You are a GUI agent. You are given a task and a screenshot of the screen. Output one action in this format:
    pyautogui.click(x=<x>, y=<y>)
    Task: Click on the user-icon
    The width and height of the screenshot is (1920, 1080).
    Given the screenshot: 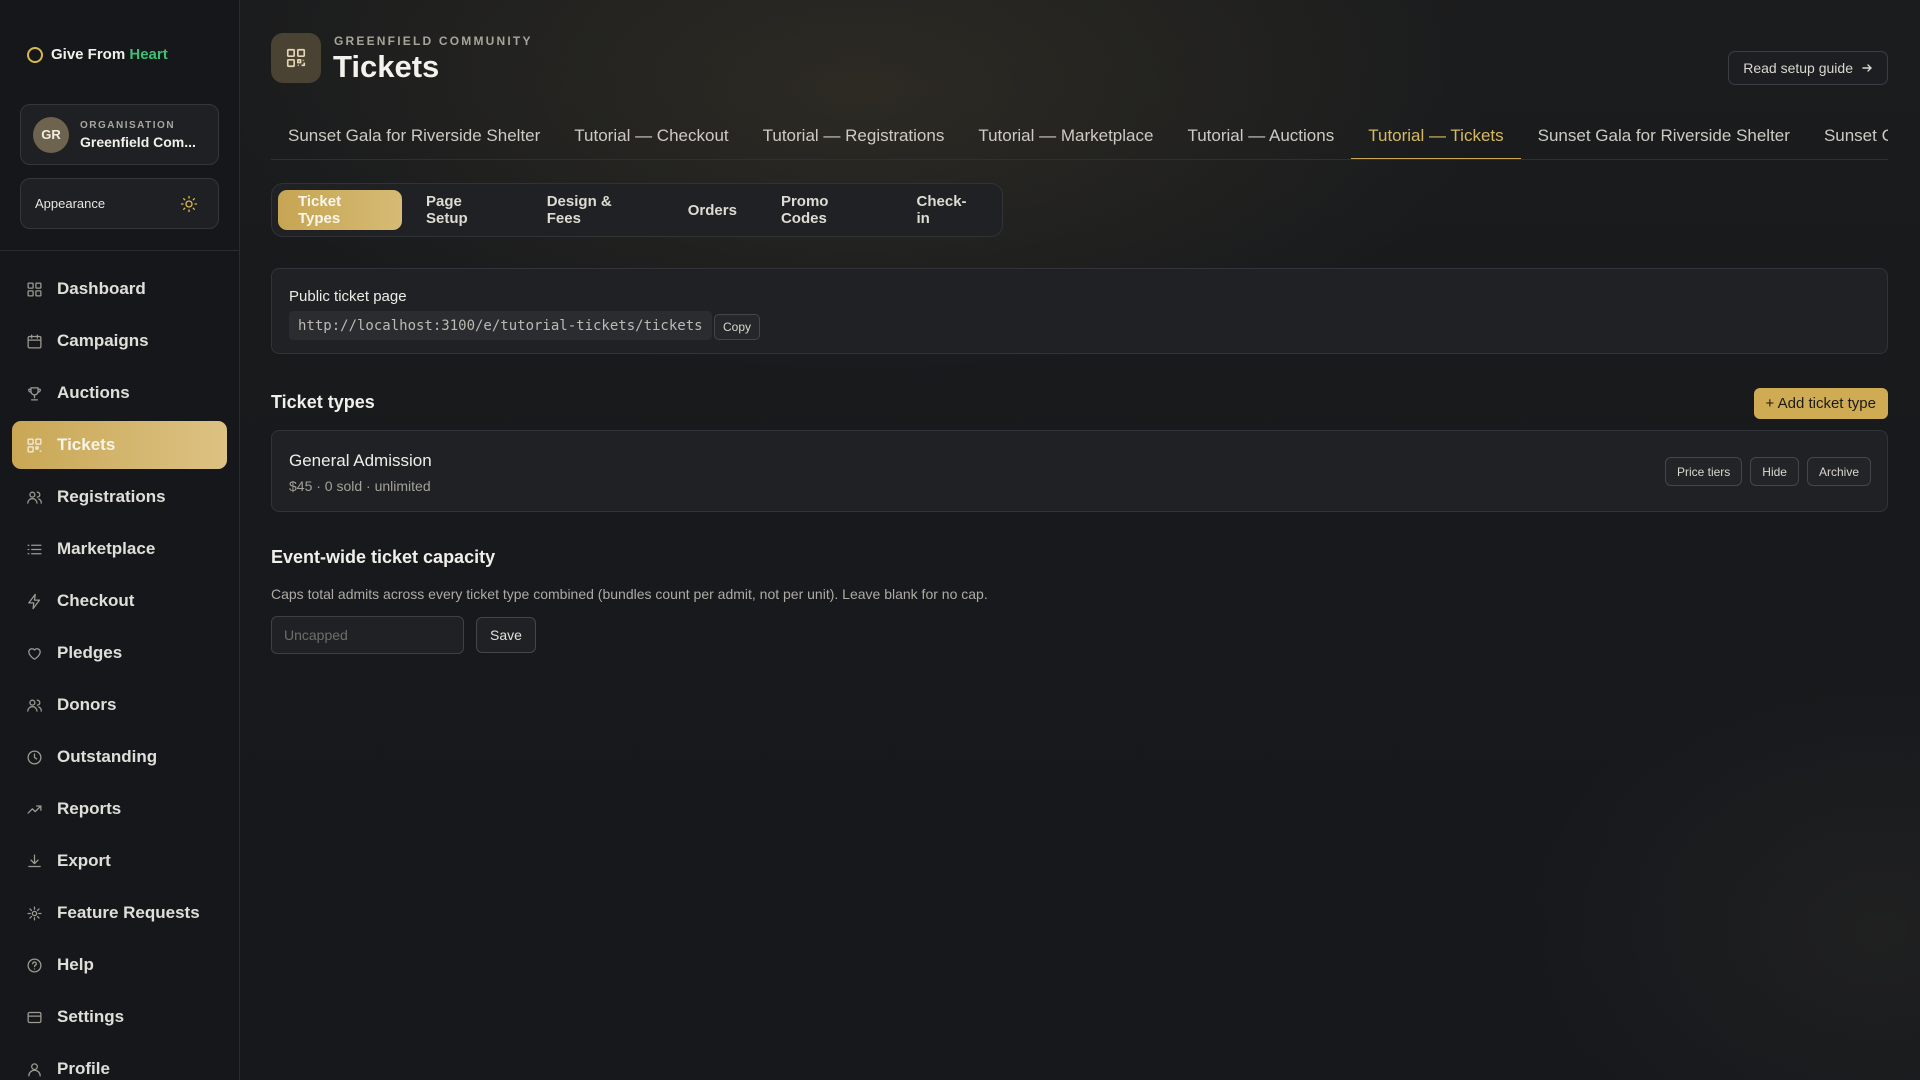 What is the action you would take?
    pyautogui.click(x=34, y=1069)
    